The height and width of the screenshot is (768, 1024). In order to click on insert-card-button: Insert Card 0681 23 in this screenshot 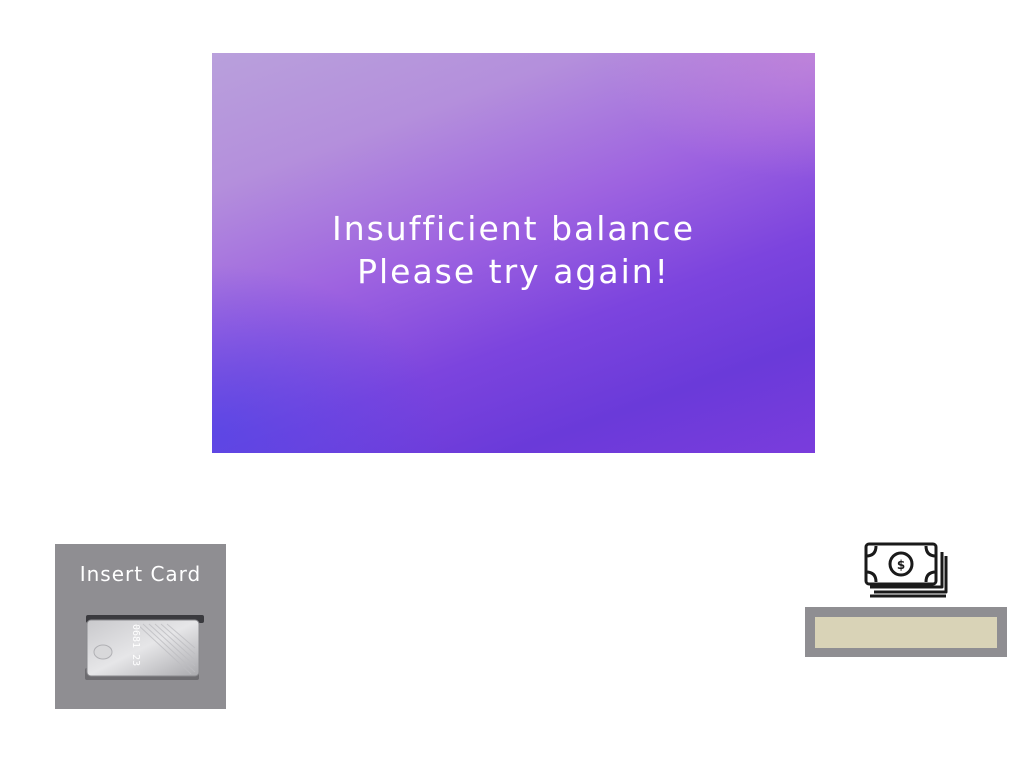, I will do `click(140, 626)`.